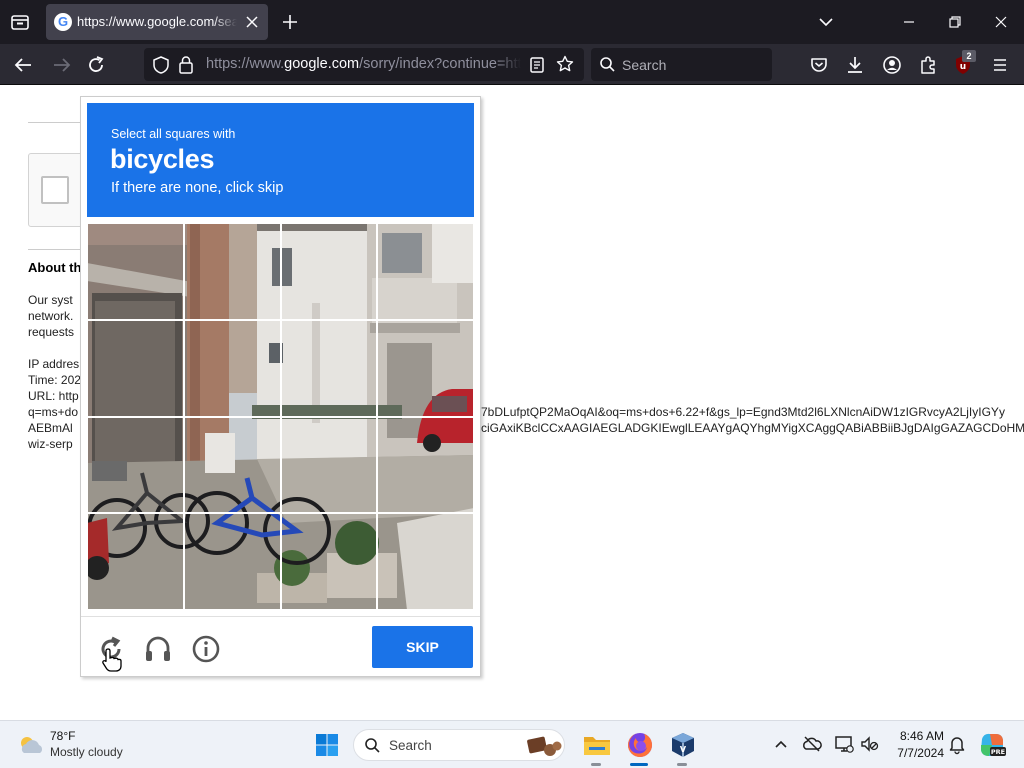  What do you see at coordinates (869, 744) in the screenshot?
I see `volume-muted-icon` at bounding box center [869, 744].